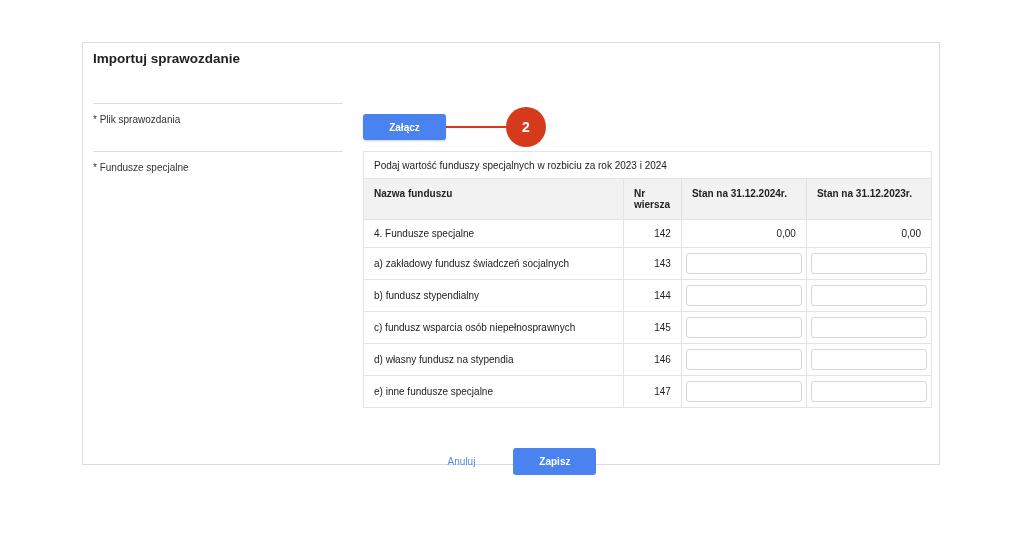 Image resolution: width=1024 pixels, height=542 pixels. I want to click on table-cell: 144, so click(652, 295).